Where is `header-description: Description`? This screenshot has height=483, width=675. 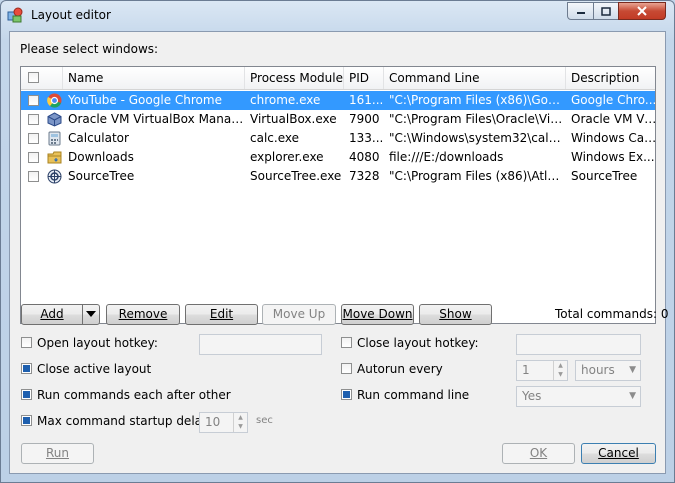
header-description: Description is located at coordinates (610, 78).